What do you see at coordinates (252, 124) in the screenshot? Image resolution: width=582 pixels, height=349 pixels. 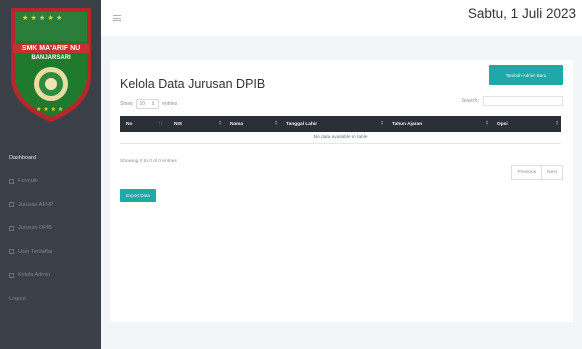 I see `column-header: Nama ⇕` at bounding box center [252, 124].